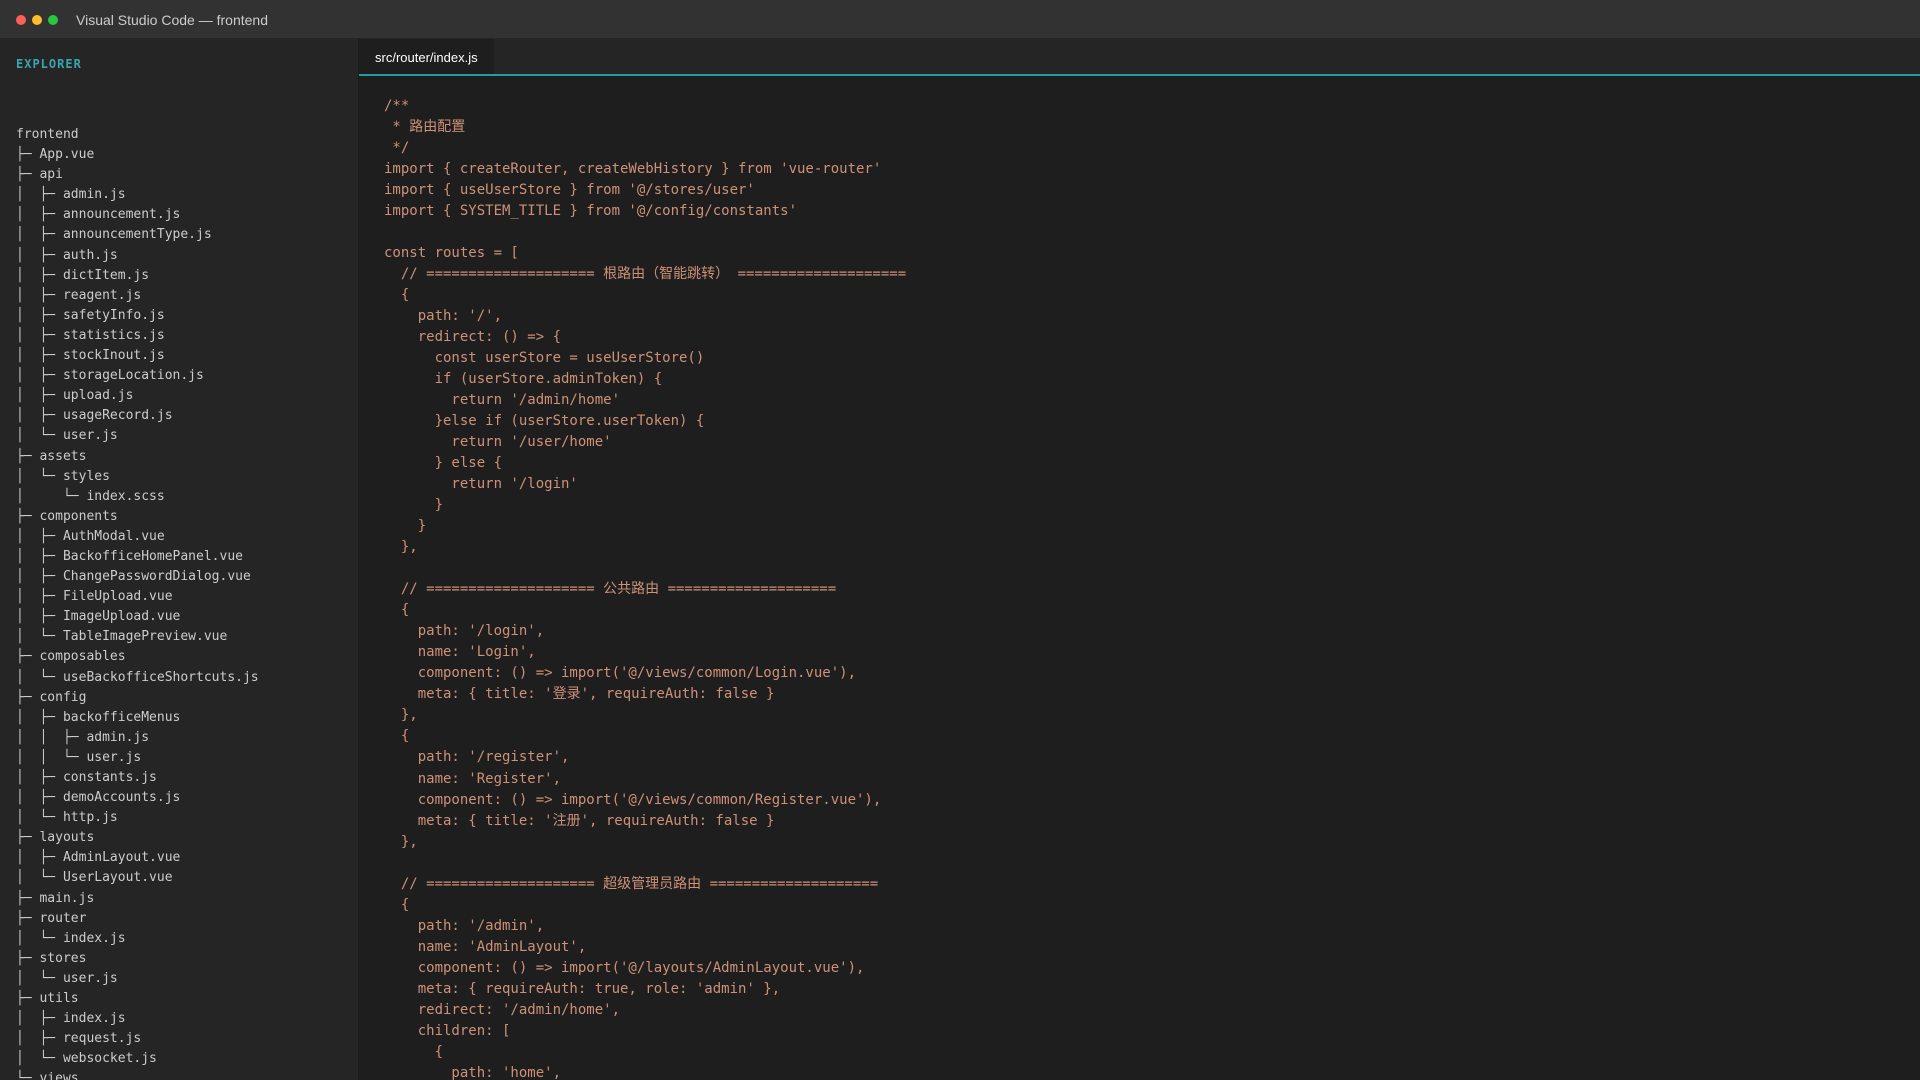 The image size is (1920, 1080). Describe the element at coordinates (451, 253) in the screenshot. I see `code-line: const routes = [` at that location.